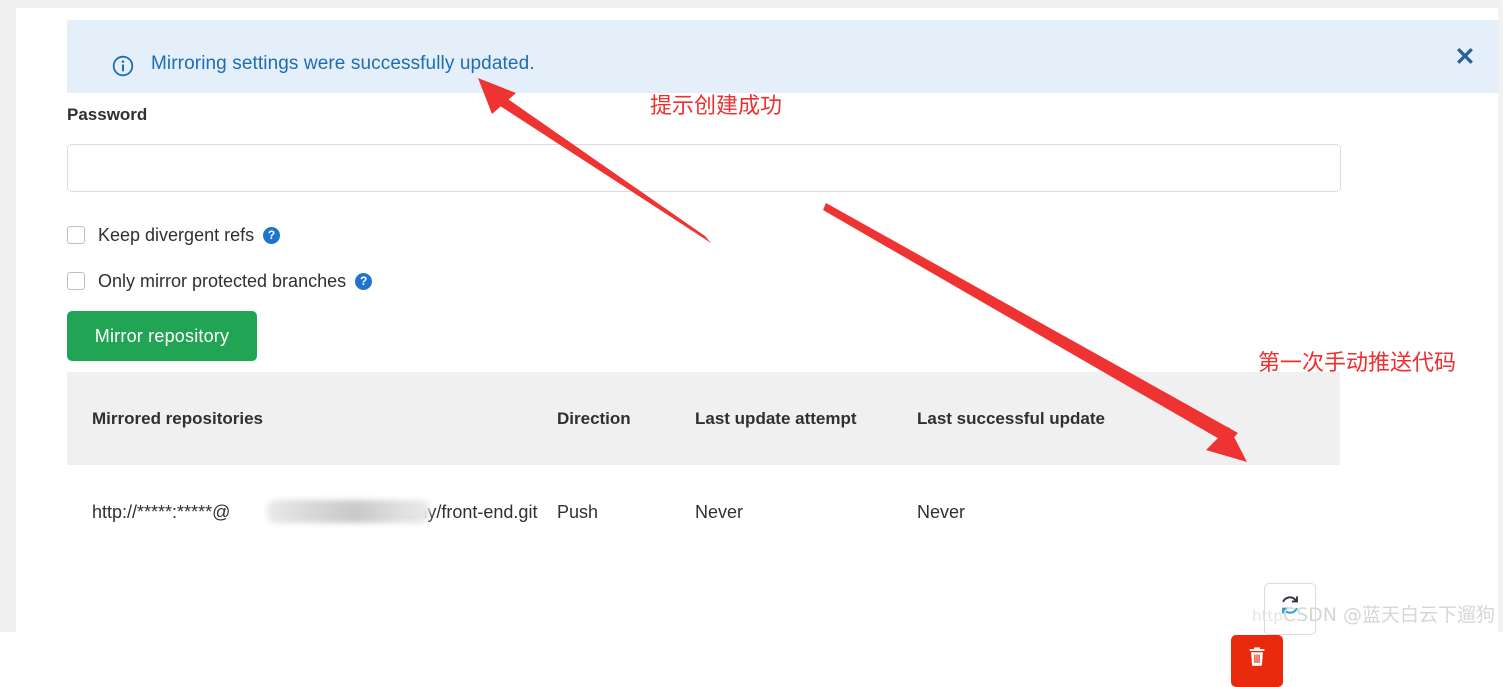 Image resolution: width=1503 pixels, height=687 pixels. I want to click on mirror-repository-button: Mirror repository, so click(162, 336).